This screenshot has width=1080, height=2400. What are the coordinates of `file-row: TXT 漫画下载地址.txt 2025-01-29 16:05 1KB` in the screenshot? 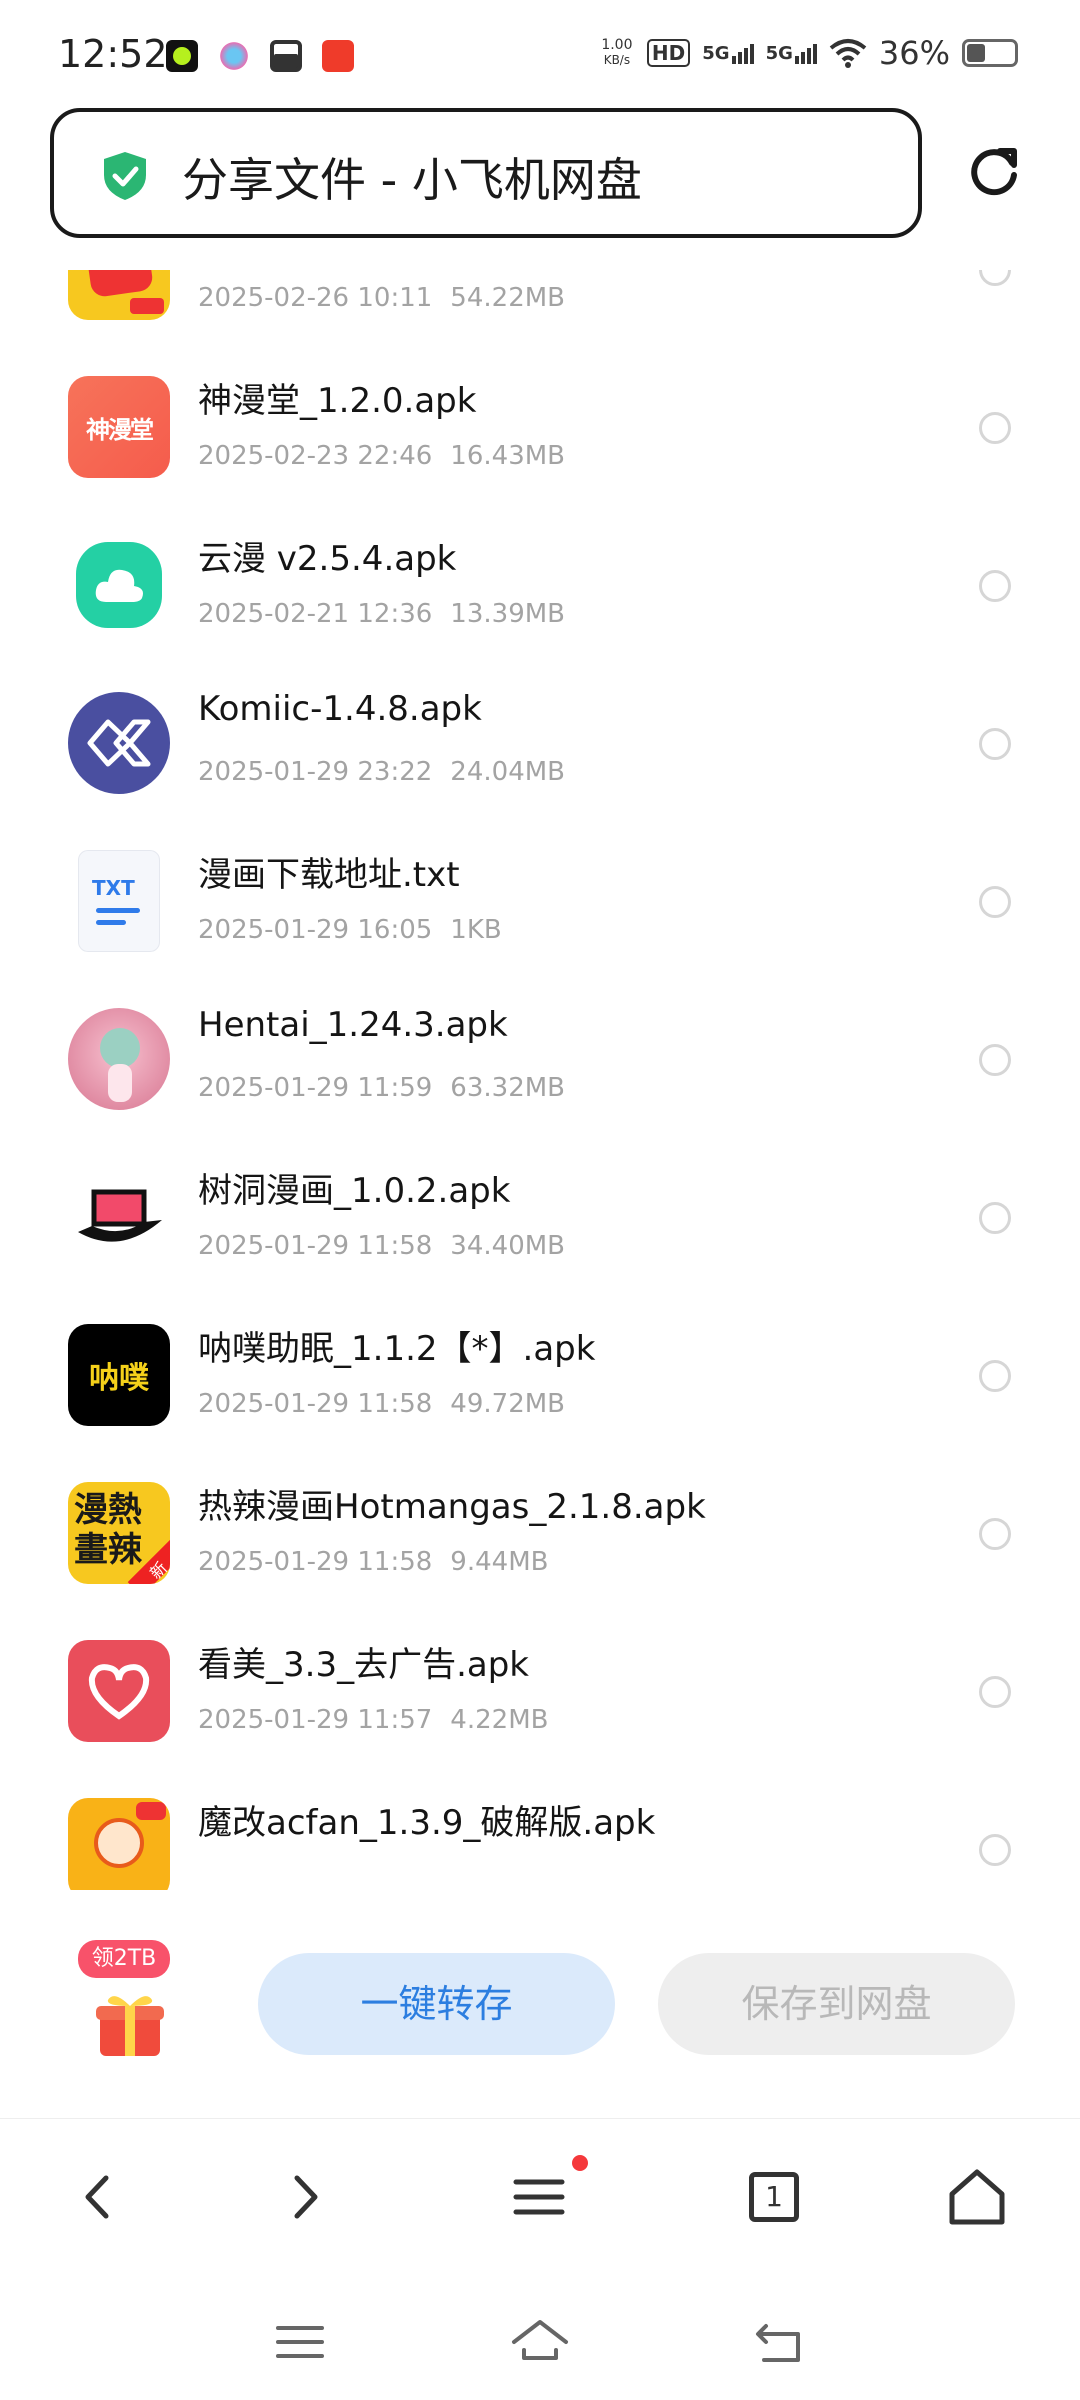 It's located at (540, 902).